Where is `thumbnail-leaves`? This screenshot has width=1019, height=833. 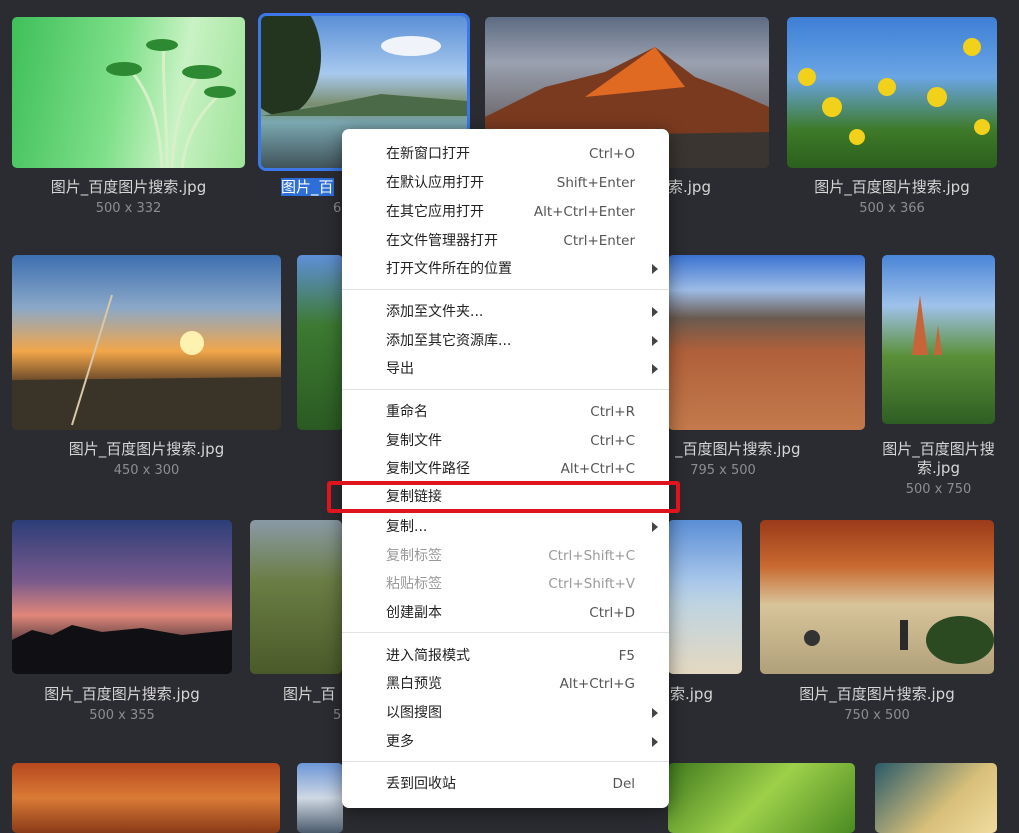
thumbnail-leaves is located at coordinates (761, 798).